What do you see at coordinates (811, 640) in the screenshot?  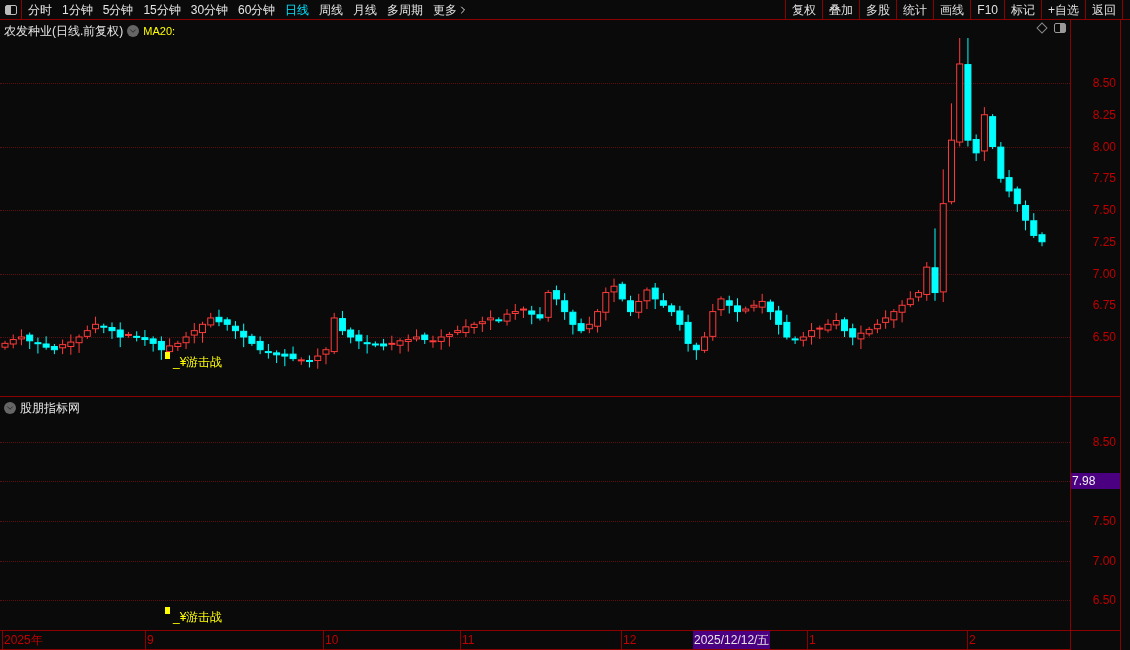 I see `date-axis-label: 1` at bounding box center [811, 640].